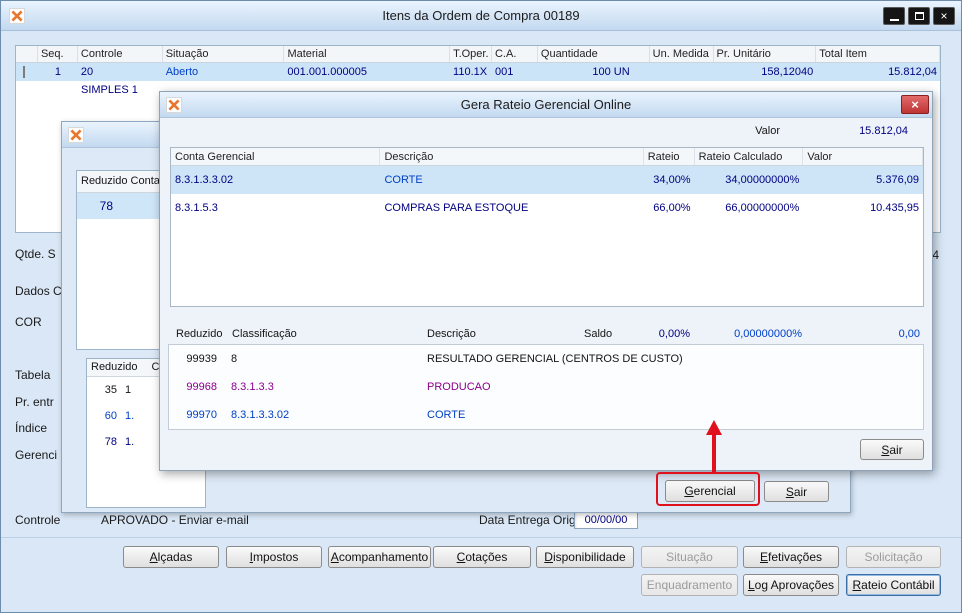 This screenshot has height=613, width=962. Describe the element at coordinates (672, 180) in the screenshot. I see `cell-rateio: 34,00%` at that location.